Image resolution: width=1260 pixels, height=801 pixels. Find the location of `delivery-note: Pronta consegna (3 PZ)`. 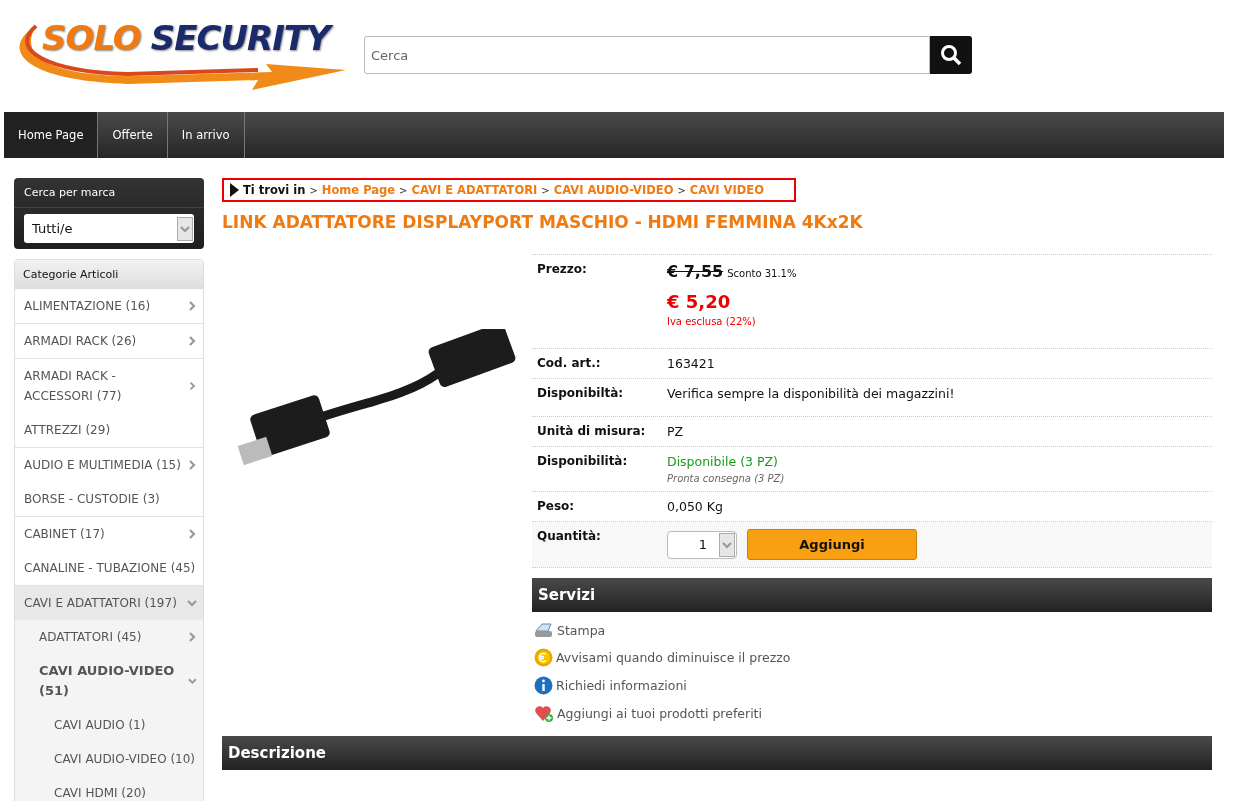

delivery-note: Pronta consegna (3 PZ) is located at coordinates (726, 478).